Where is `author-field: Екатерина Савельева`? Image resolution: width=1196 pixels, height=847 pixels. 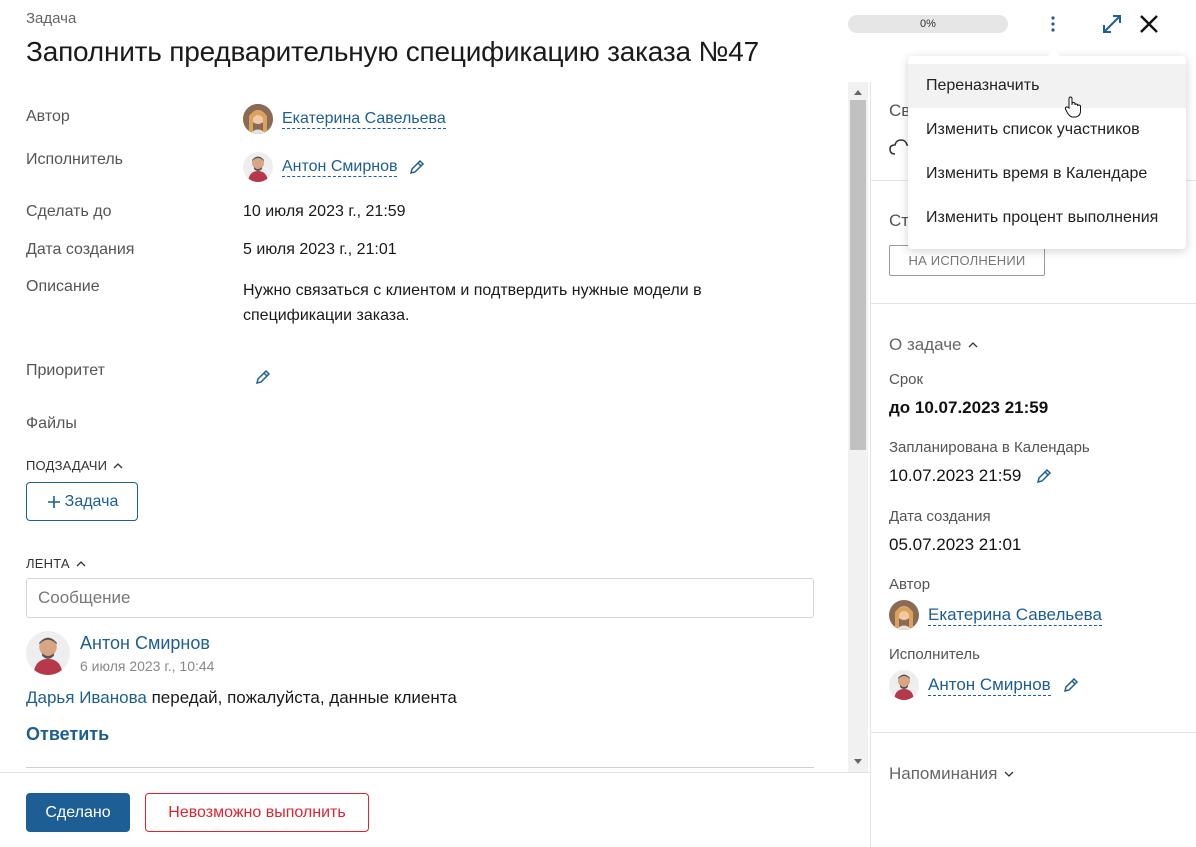
author-field: Екатерина Савельева is located at coordinates (344, 119).